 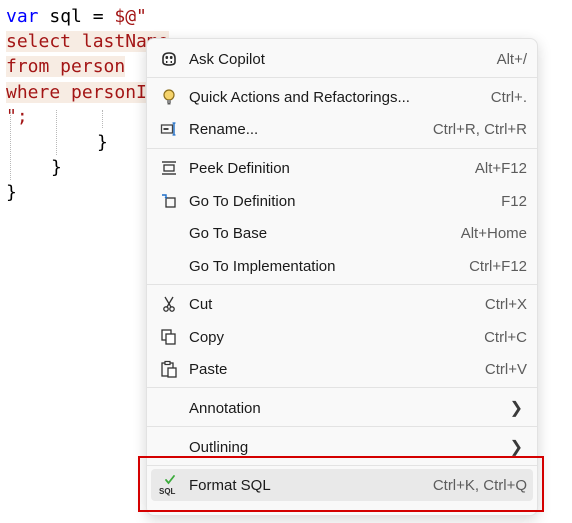 What do you see at coordinates (505, 304) in the screenshot?
I see `menu-item-shortcut: Ctrl+X` at bounding box center [505, 304].